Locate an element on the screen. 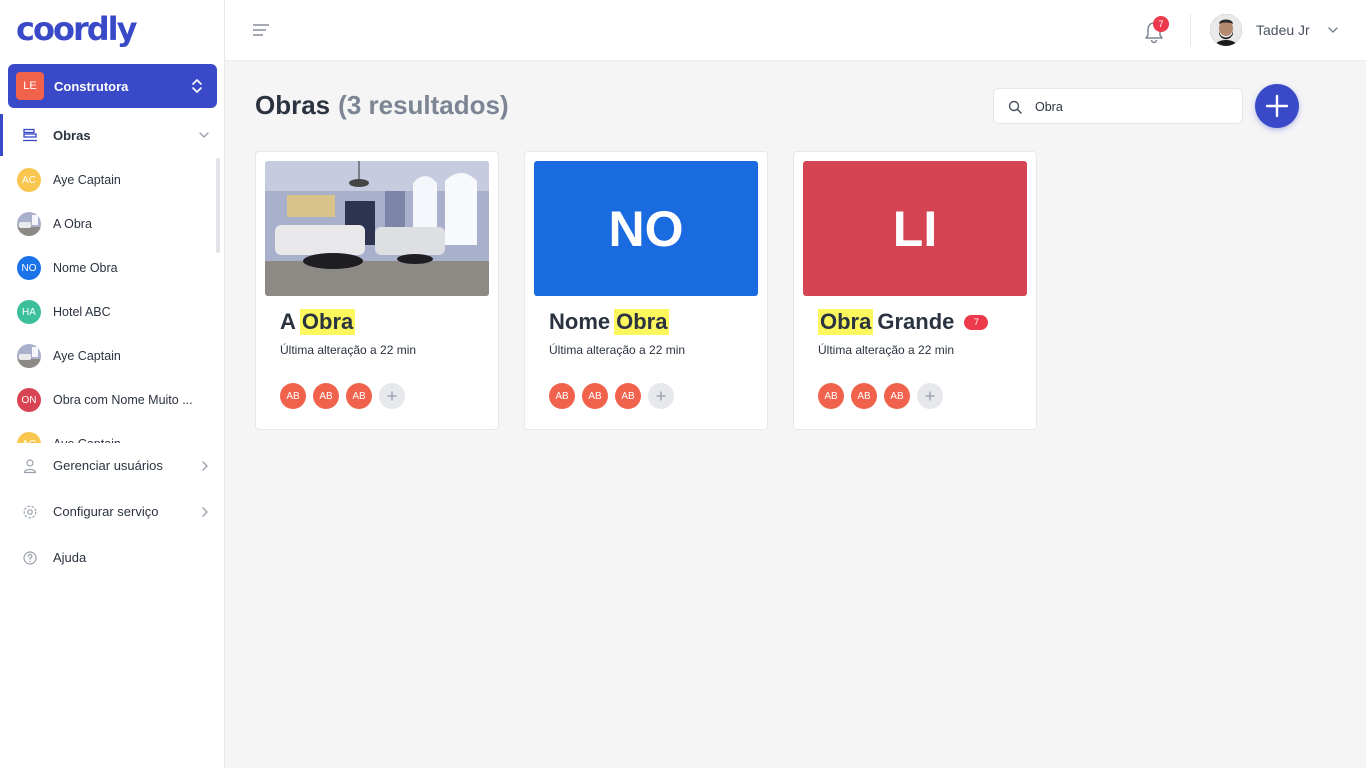  page-title: Obras (3 resultados) is located at coordinates (382, 105).